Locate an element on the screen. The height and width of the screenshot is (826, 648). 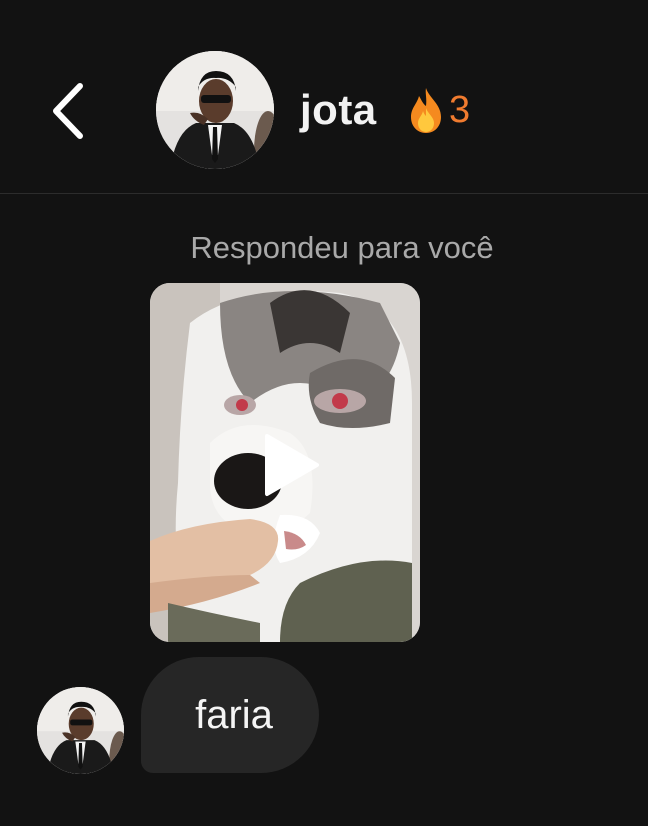
fire-icon is located at coordinates (426, 110).